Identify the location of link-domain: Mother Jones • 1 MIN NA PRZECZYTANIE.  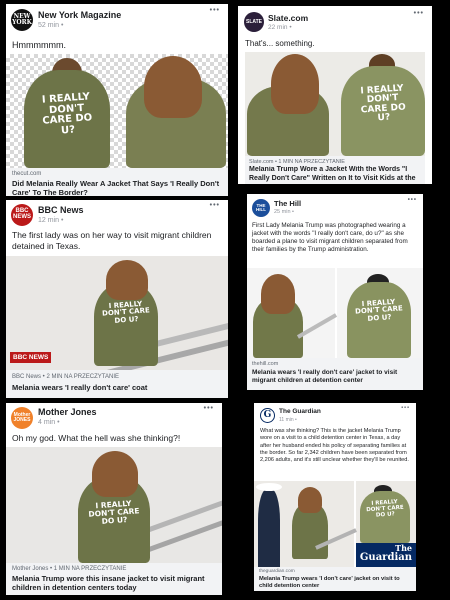
(69, 569).